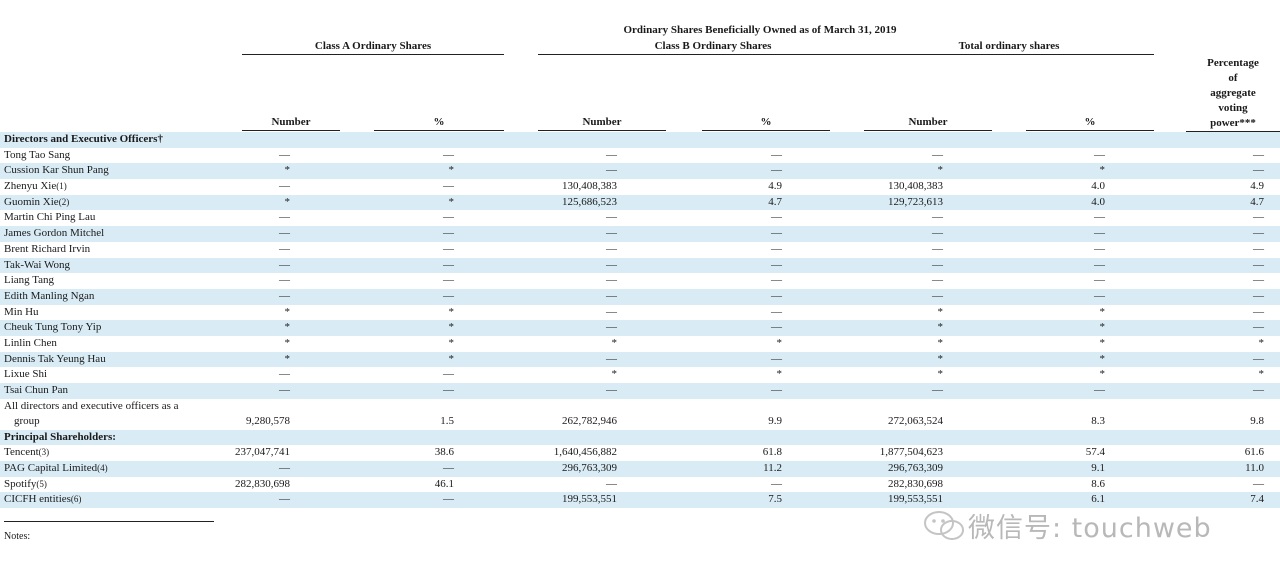 Image resolution: width=1280 pixels, height=581 pixels. Describe the element at coordinates (444, 452) in the screenshot. I see `table-cell: 38.6` at that location.